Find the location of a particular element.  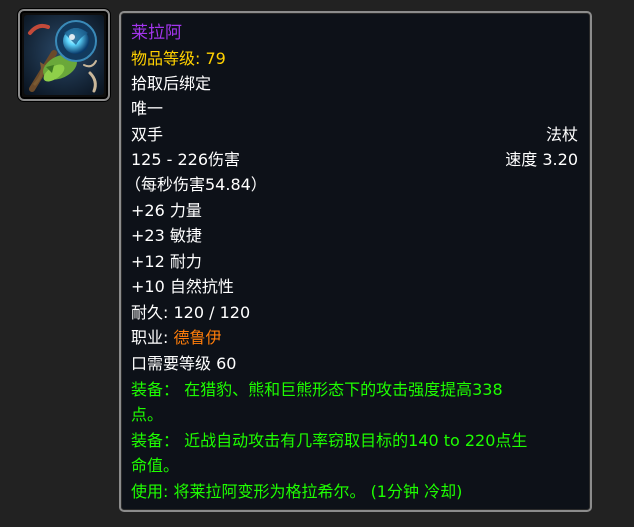

stat-nature-resistance: +10 自然抗性 is located at coordinates (182, 286).